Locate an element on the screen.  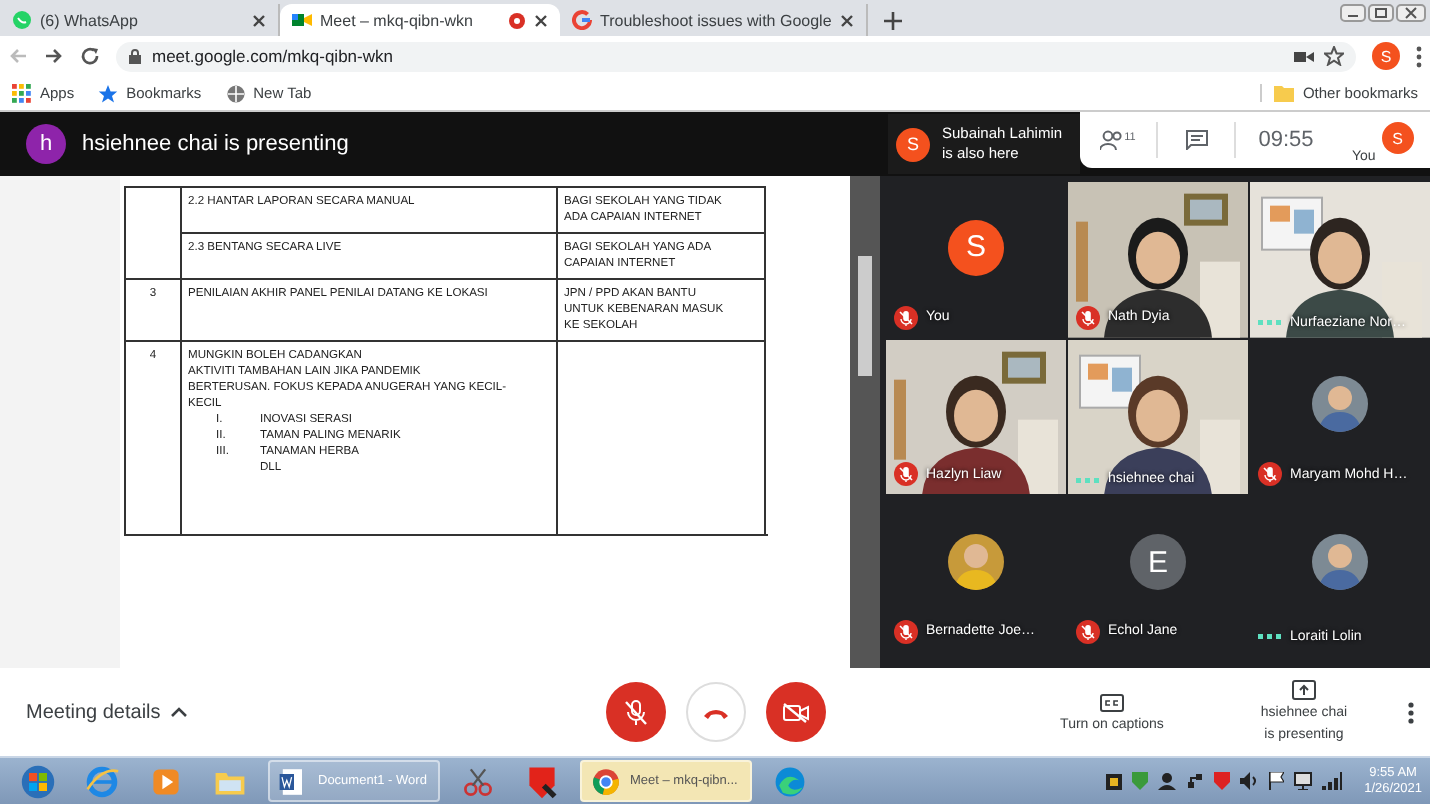
chat-icon is located at coordinates (1196, 140).